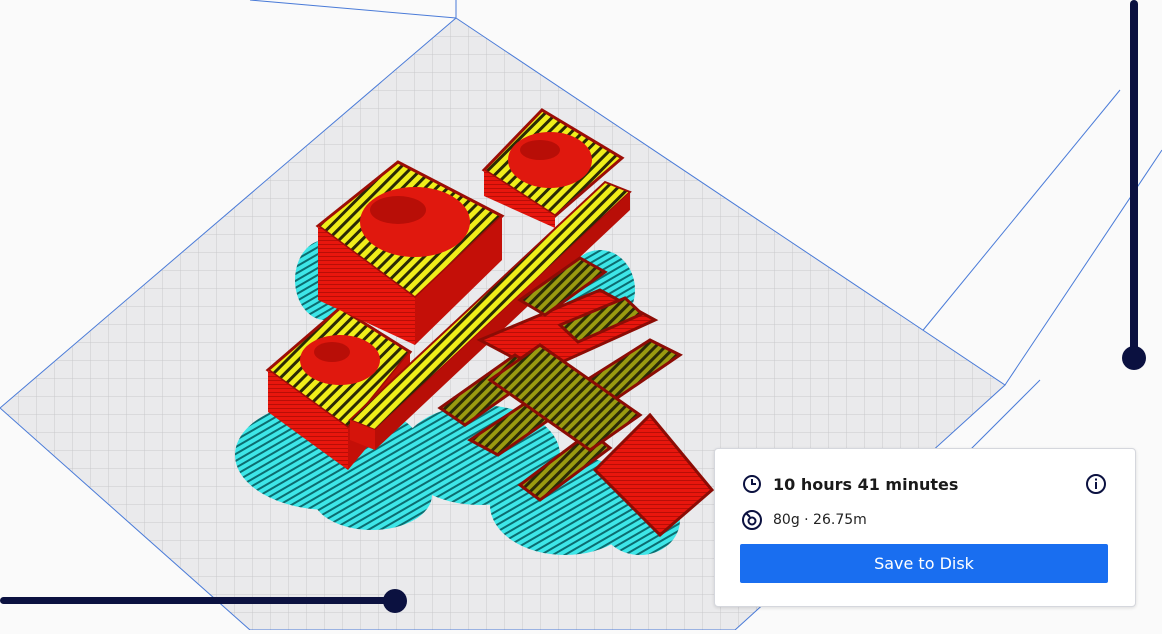  Describe the element at coordinates (1134, 358) in the screenshot. I see `layer-slider-handle` at that location.